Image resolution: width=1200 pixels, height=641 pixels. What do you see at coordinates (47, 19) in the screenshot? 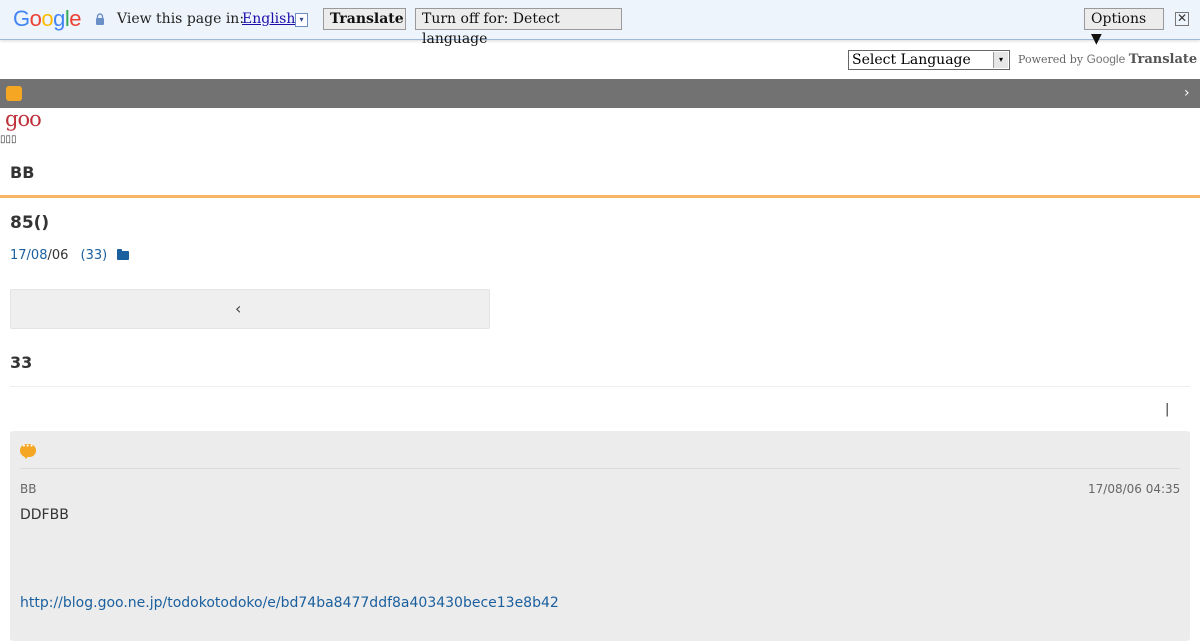
I see `google-logo: Google` at bounding box center [47, 19].